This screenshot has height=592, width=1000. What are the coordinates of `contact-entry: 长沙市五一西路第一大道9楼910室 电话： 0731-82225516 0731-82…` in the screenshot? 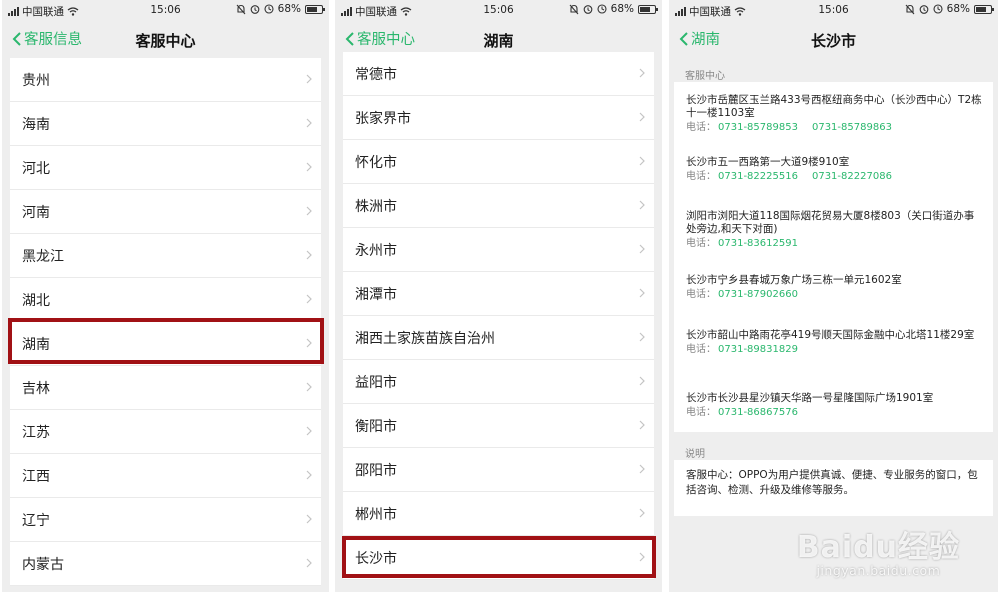 It's located at (834, 170).